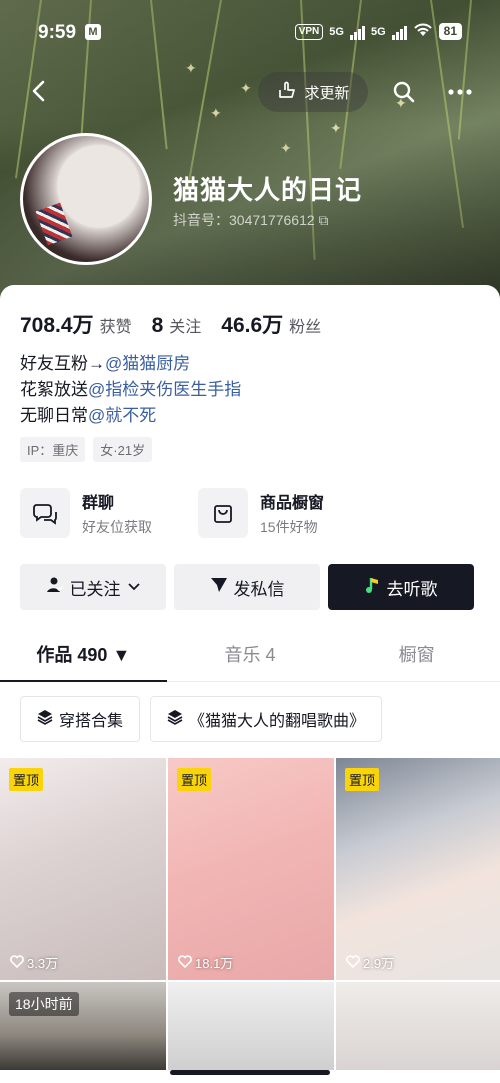 The image size is (500, 1083). What do you see at coordinates (305, 327) in the screenshot?
I see `stat-label: 粉丝` at bounding box center [305, 327].